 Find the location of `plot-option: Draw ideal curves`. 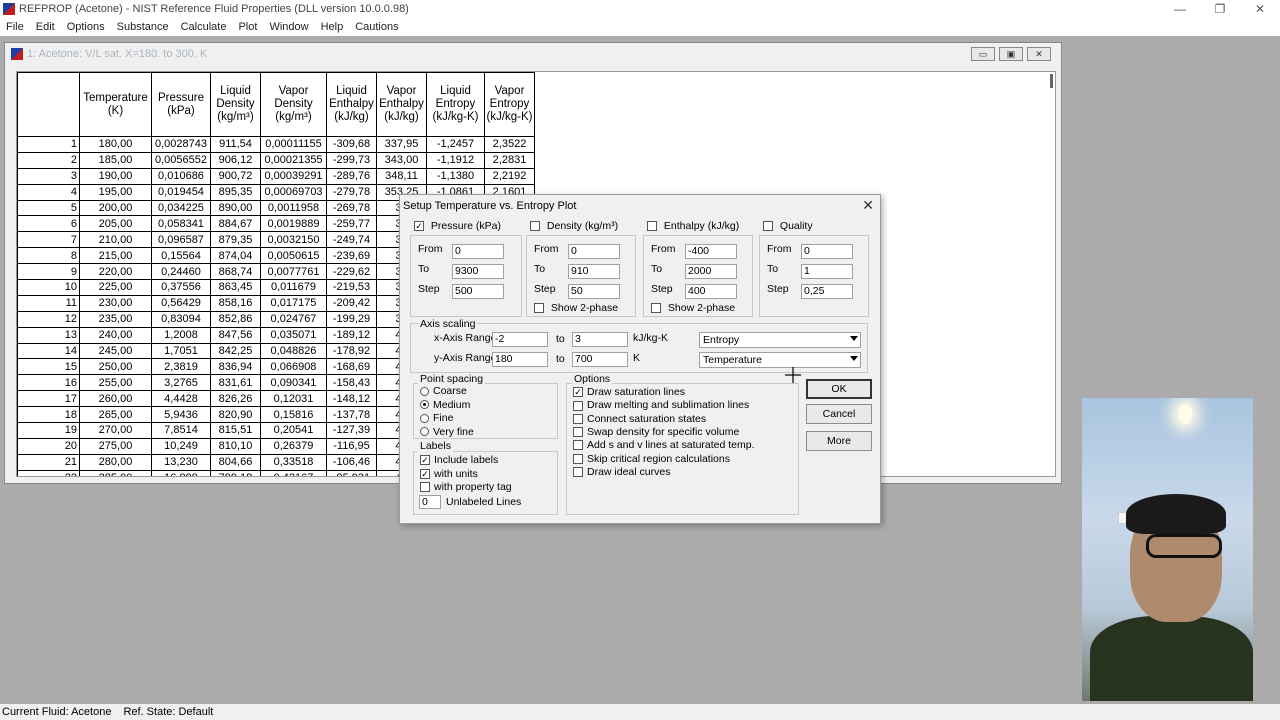

plot-option: Draw ideal curves is located at coordinates (621, 472).